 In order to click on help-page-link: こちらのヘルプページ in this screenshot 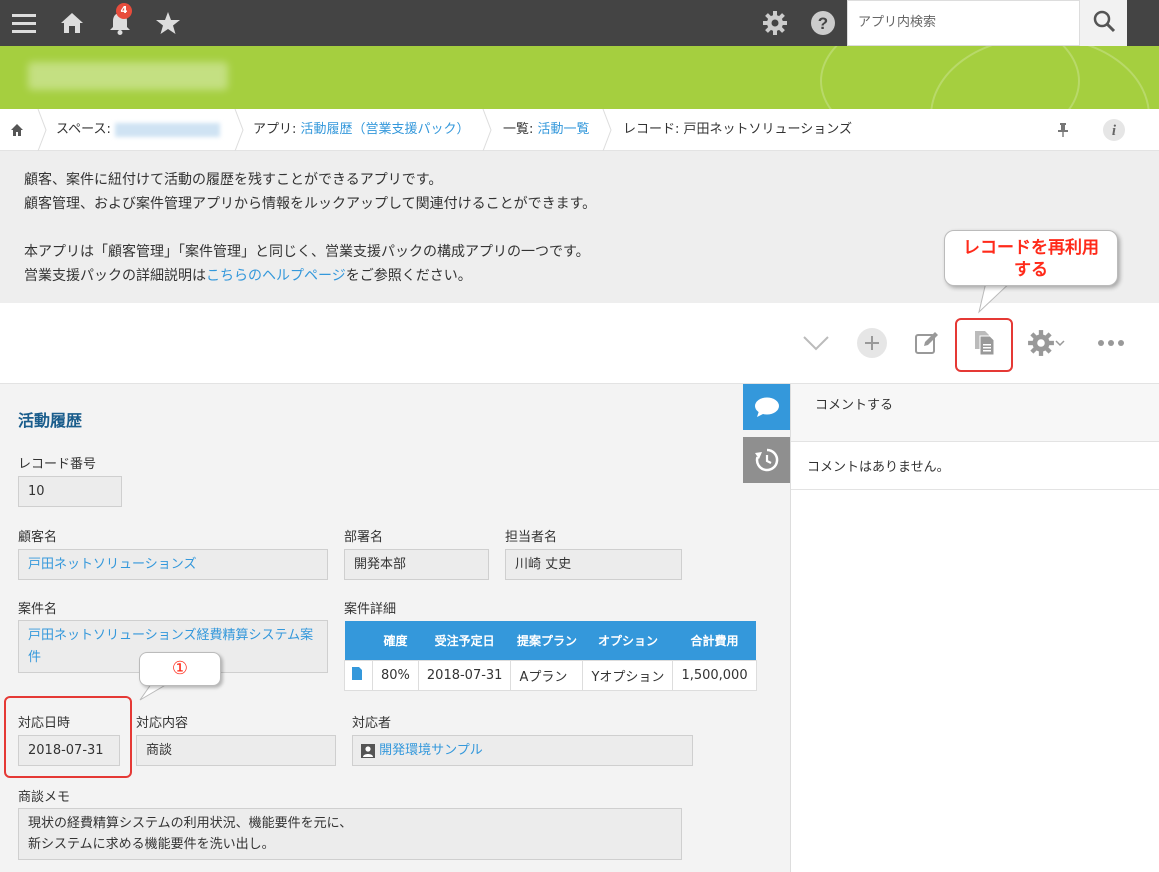, I will do `click(276, 276)`.